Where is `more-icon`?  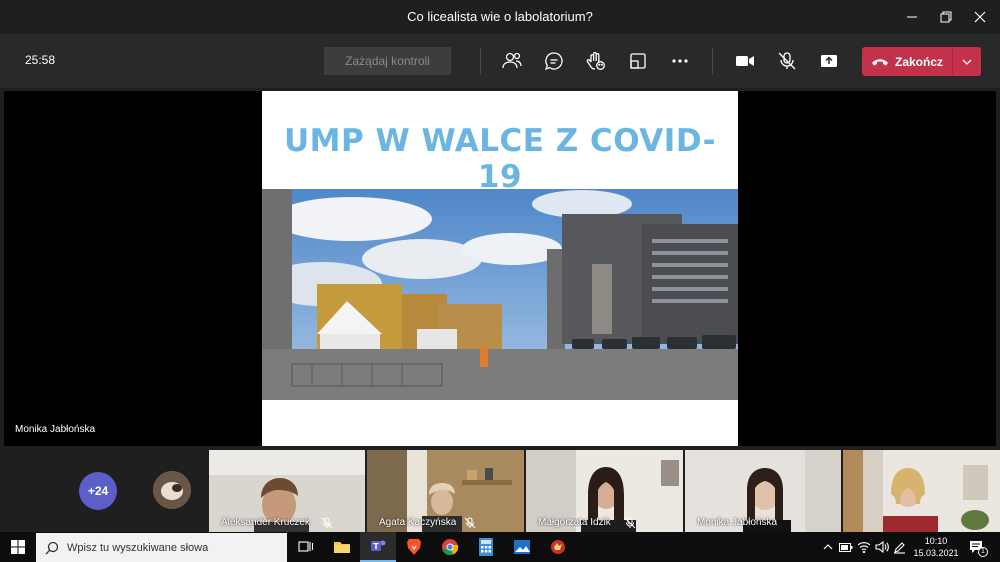 more-icon is located at coordinates (680, 61).